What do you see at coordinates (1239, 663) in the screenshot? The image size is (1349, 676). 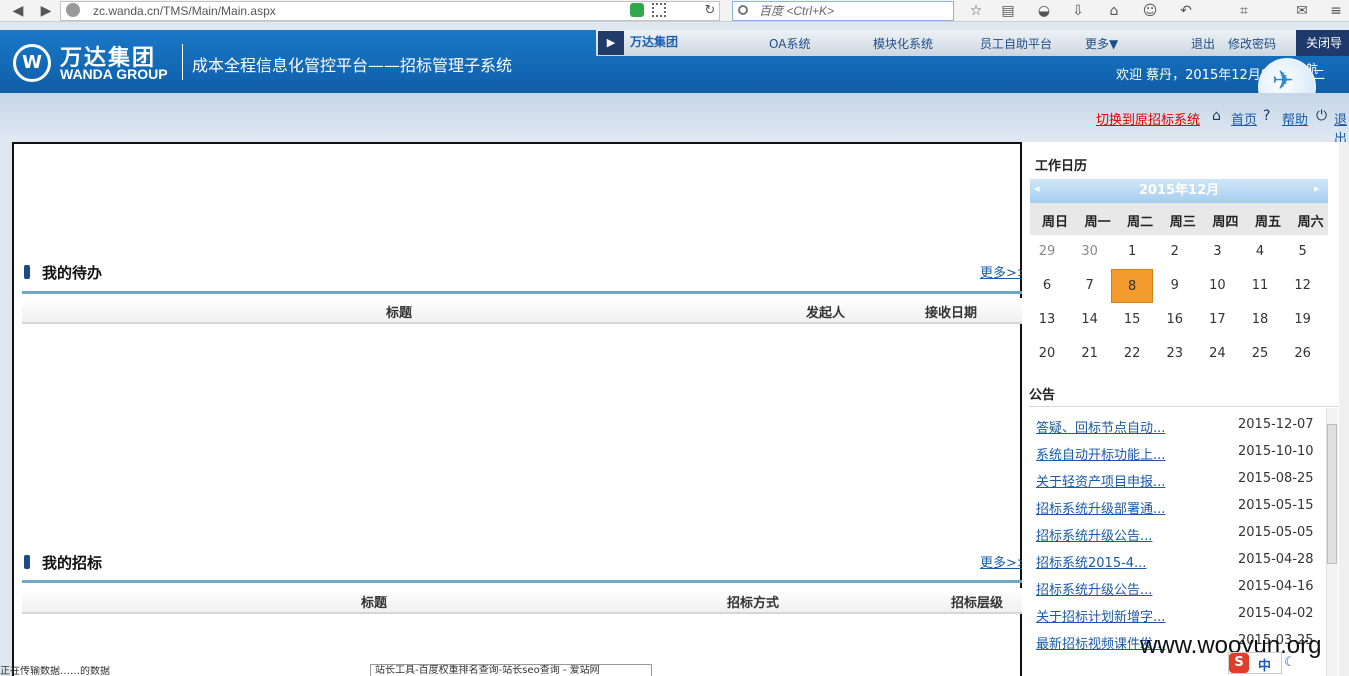 I see `sogou-logo-icon: S` at bounding box center [1239, 663].